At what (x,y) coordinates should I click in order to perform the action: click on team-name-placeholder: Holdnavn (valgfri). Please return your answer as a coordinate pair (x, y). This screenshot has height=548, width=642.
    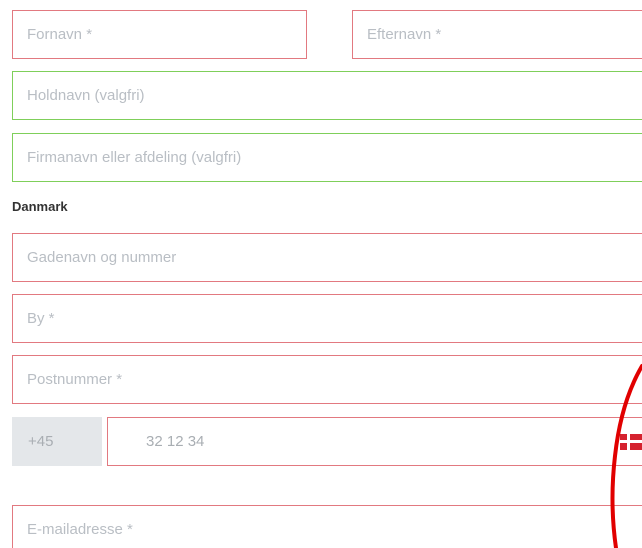
    Looking at the image, I should click on (86, 95).